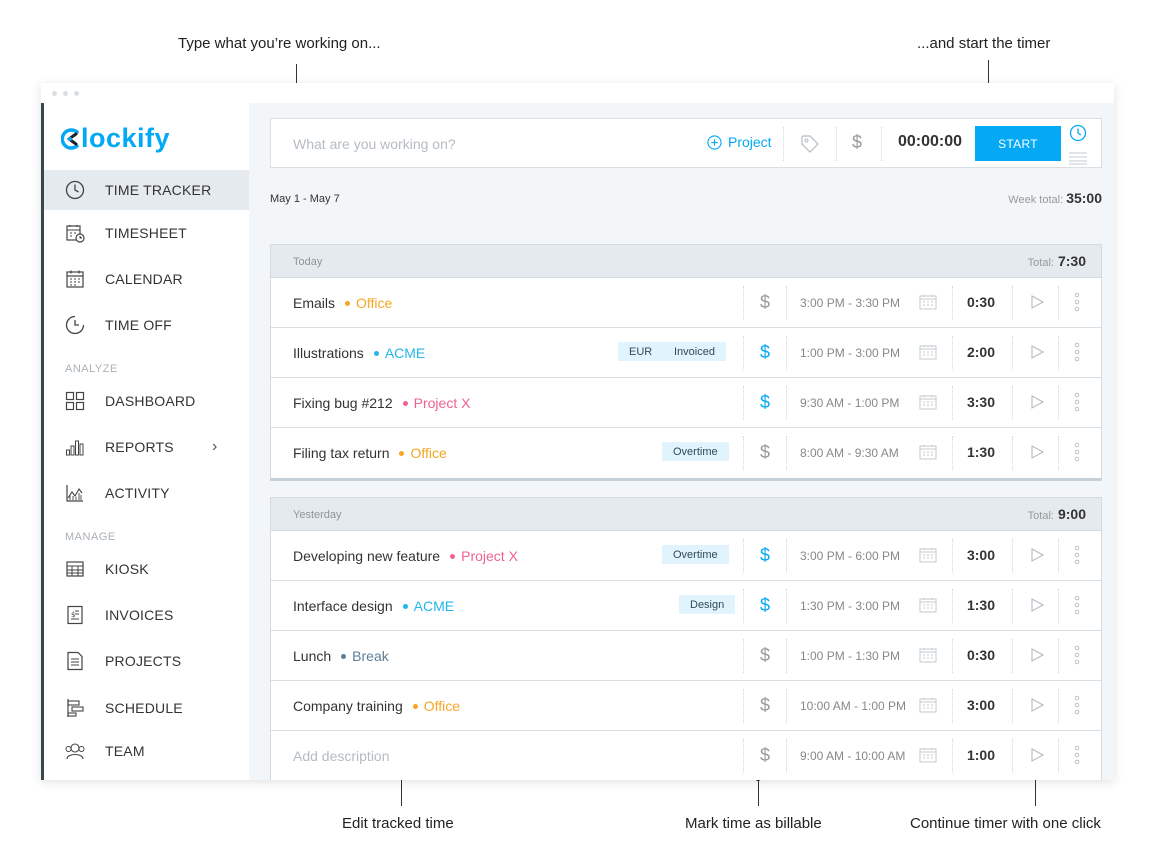 The width and height of the screenshot is (1150, 867). What do you see at coordinates (1018, 143) in the screenshot?
I see `start-button: START` at bounding box center [1018, 143].